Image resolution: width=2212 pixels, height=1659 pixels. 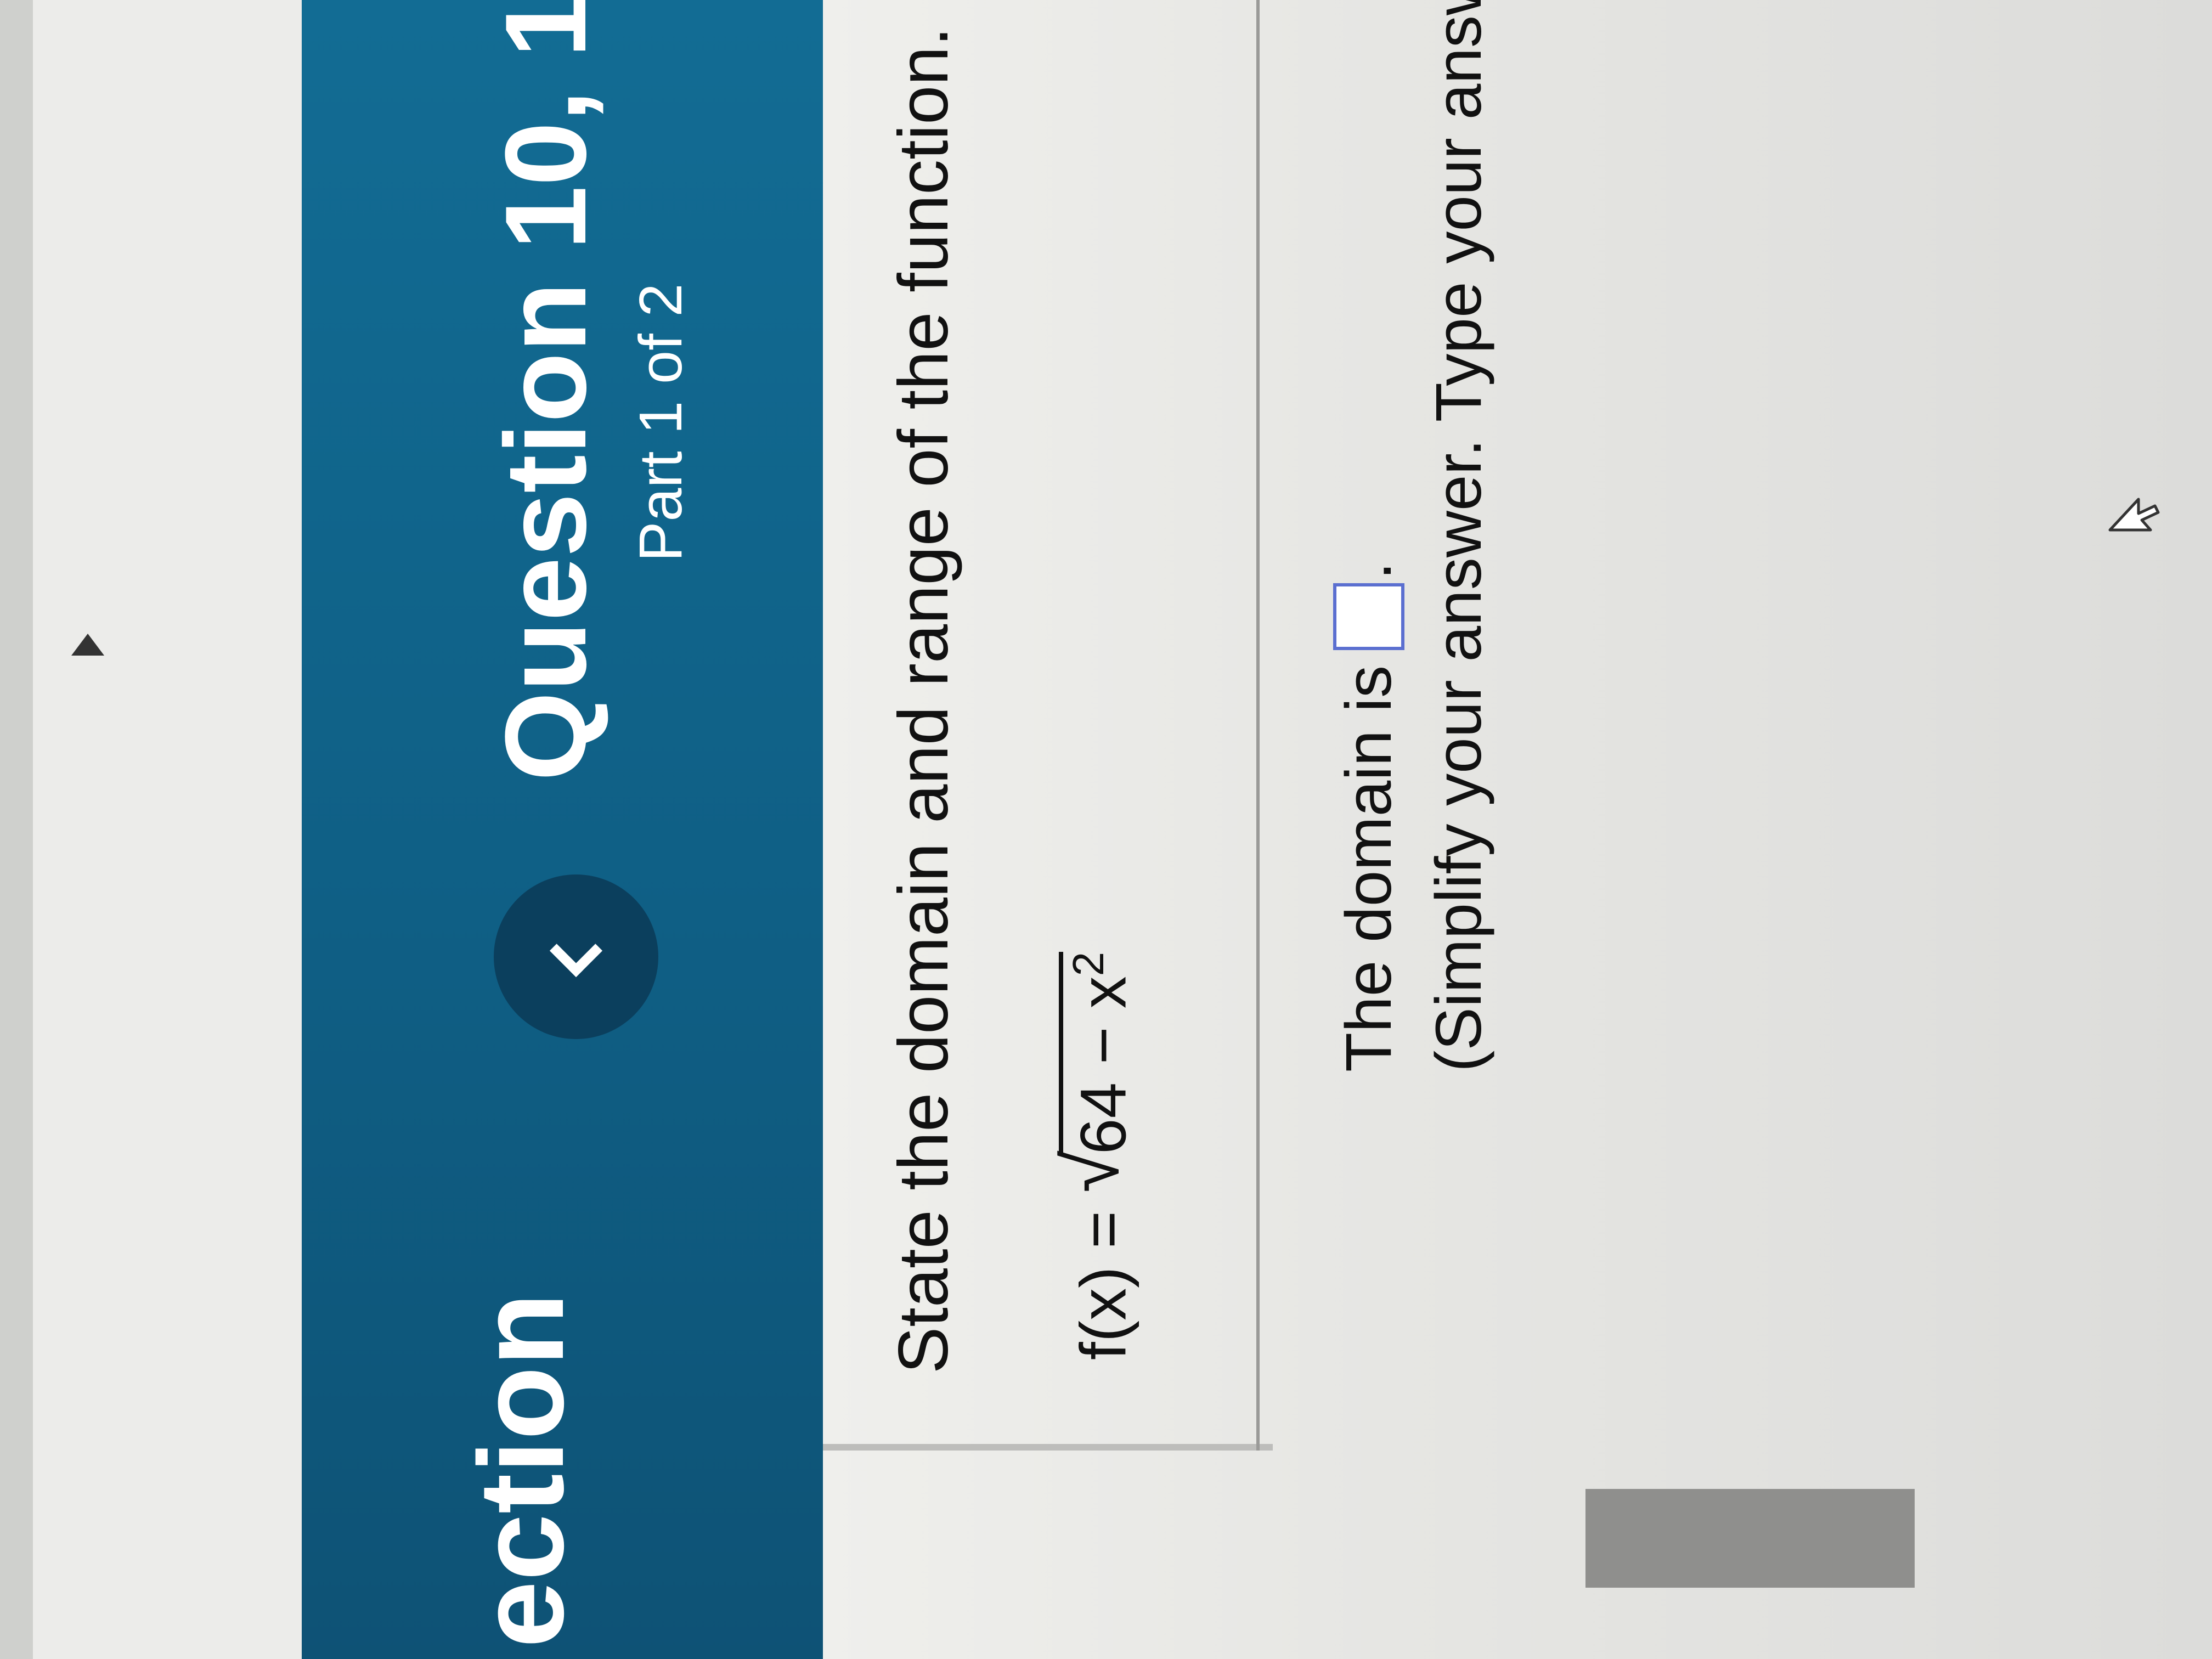 What do you see at coordinates (1369, 571) in the screenshot?
I see `domain-suffix: .` at bounding box center [1369, 571].